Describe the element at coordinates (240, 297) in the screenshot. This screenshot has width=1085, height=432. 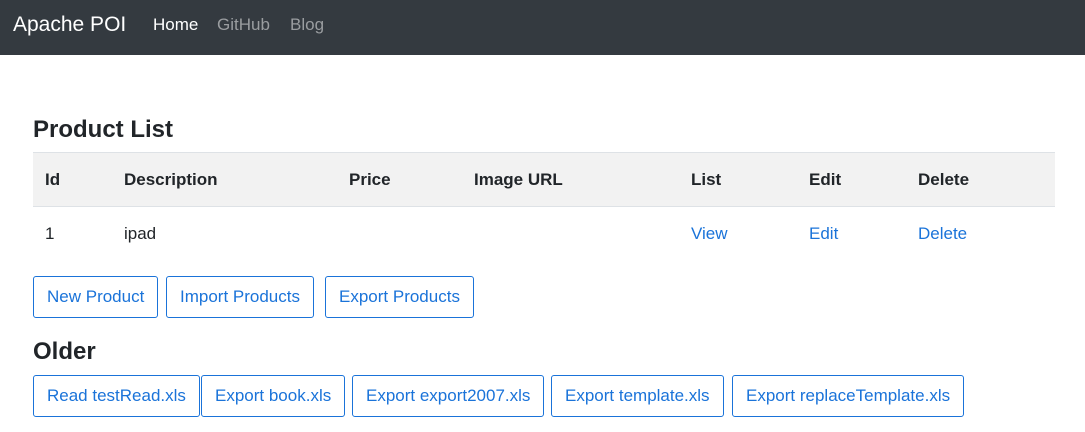
I see `import-products-button: Import Products` at that location.